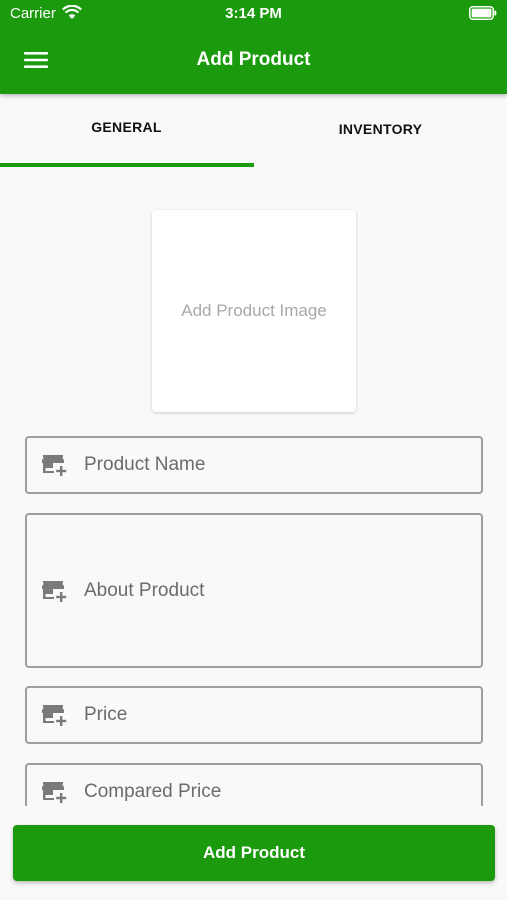 This screenshot has width=507, height=900. I want to click on tab-general: GENERAL, so click(126, 130).